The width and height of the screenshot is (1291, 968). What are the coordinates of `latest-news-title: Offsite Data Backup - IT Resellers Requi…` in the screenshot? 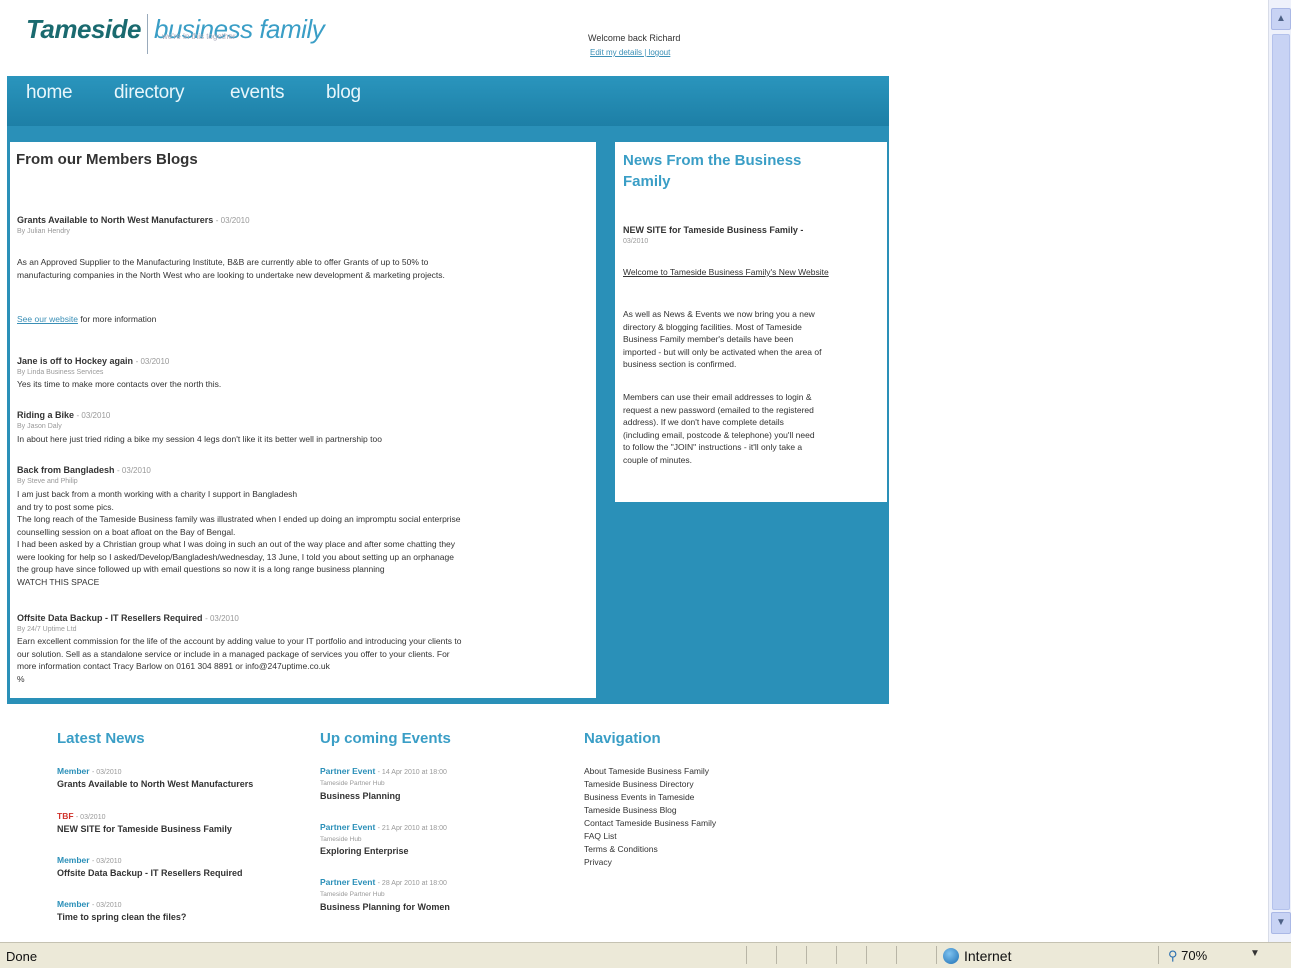 It's located at (150, 873).